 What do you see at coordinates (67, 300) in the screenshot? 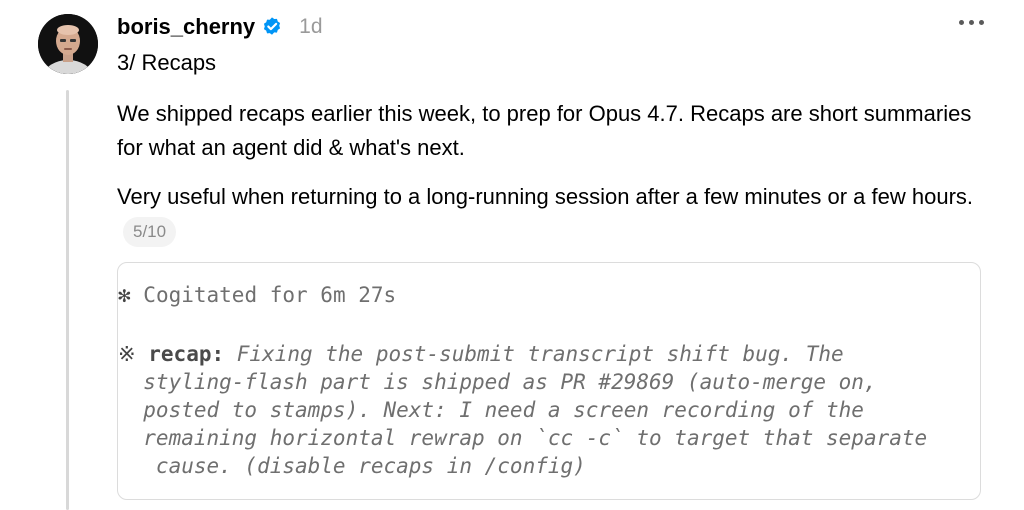
I see `thread-line` at bounding box center [67, 300].